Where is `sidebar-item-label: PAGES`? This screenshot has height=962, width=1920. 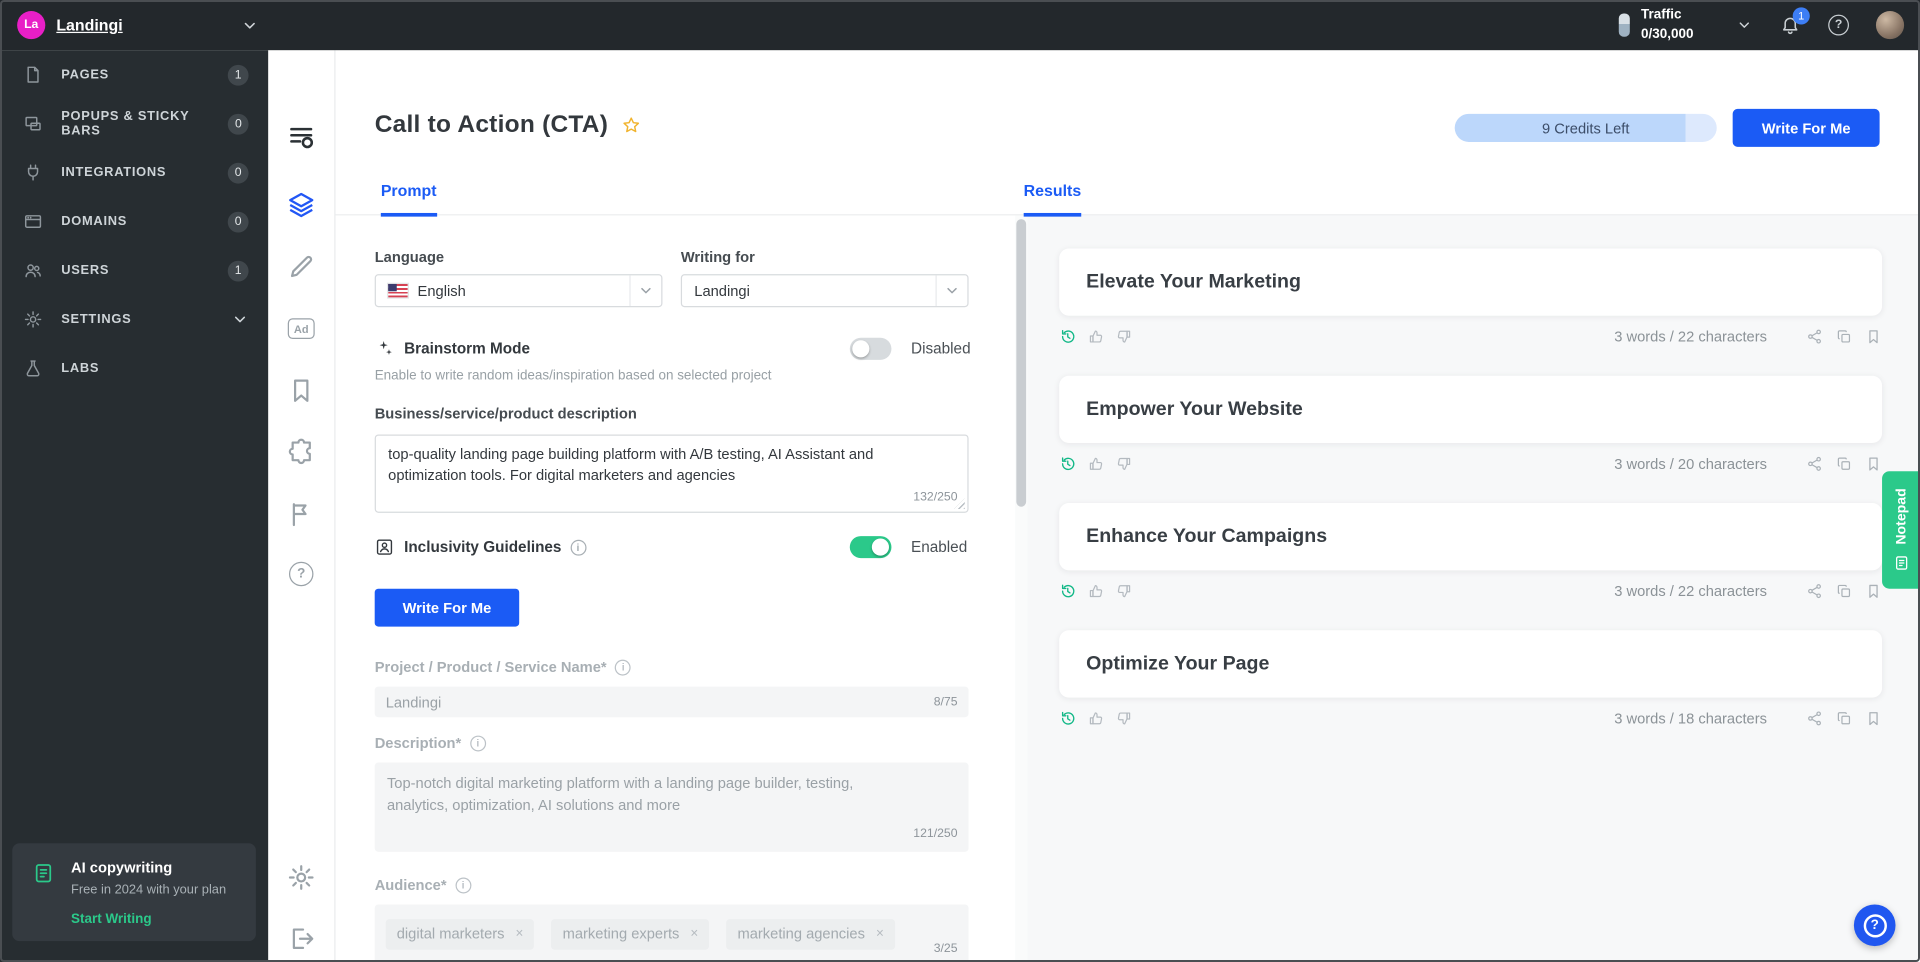 sidebar-item-label: PAGES is located at coordinates (85, 75).